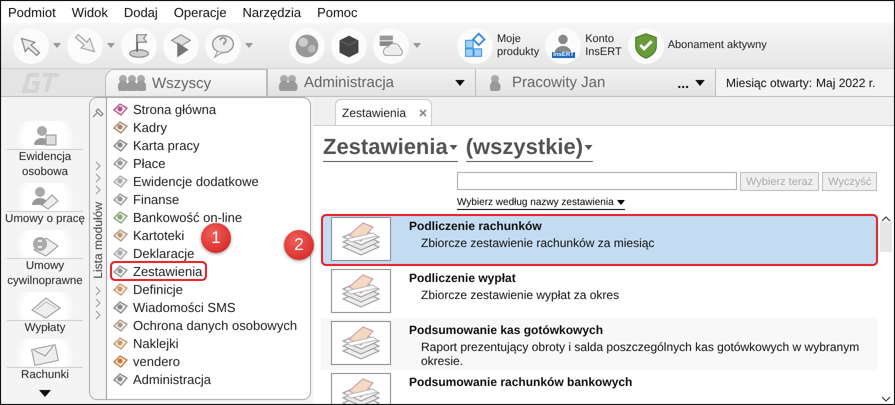  Describe the element at coordinates (147, 361) in the screenshot. I see `module-item: vendero` at that location.